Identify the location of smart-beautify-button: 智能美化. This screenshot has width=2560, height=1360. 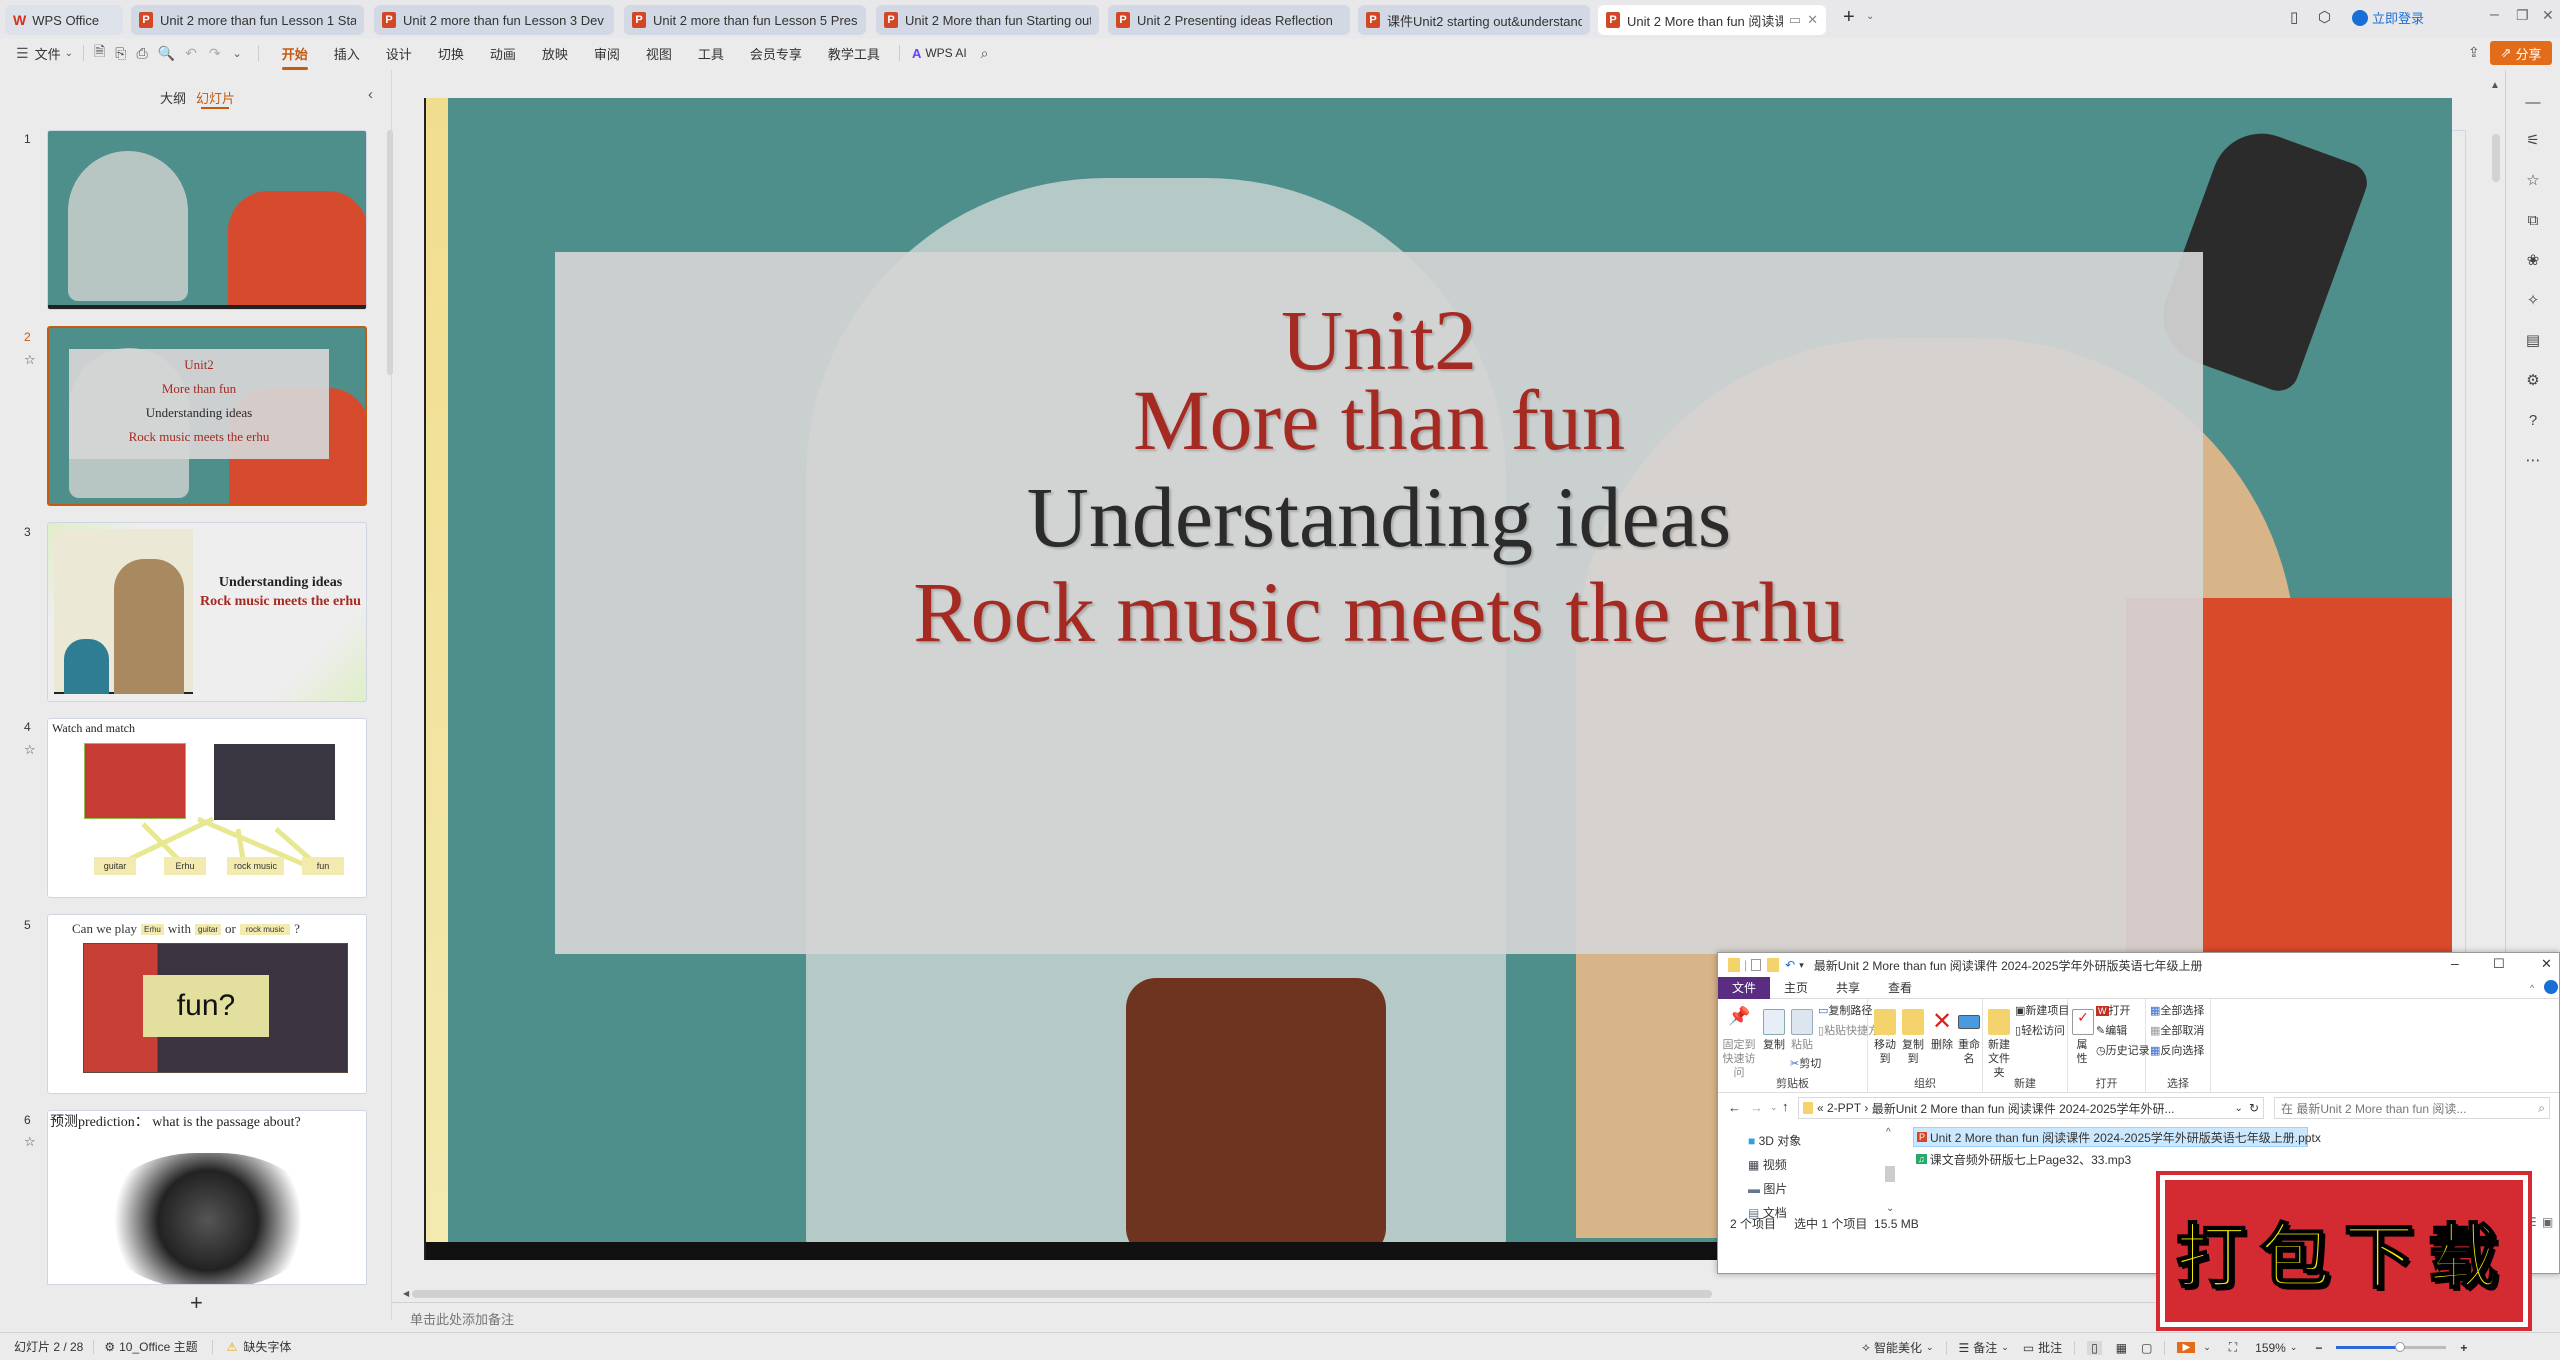
(1898, 1347).